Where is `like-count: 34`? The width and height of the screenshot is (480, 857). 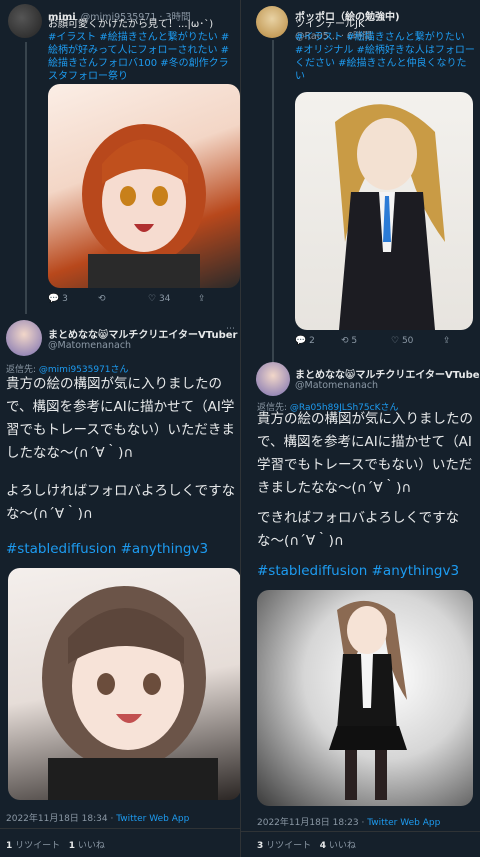
like-count: 34 is located at coordinates (164, 299).